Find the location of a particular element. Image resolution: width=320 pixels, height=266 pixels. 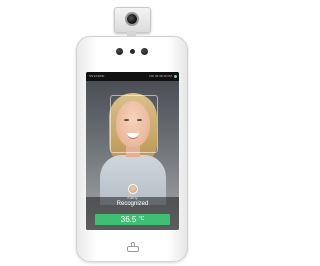

touch-key-icon is located at coordinates (133, 247).